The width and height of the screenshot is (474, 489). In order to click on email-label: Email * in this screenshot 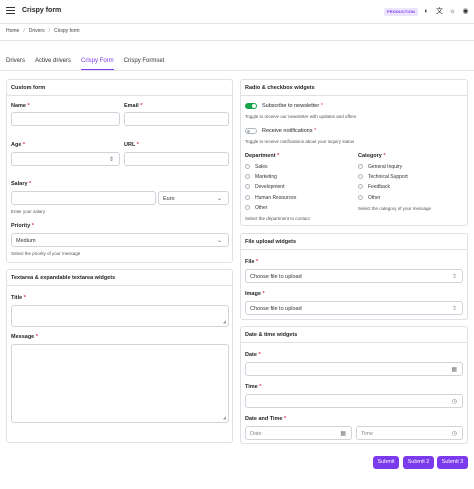, I will do `click(133, 106)`.